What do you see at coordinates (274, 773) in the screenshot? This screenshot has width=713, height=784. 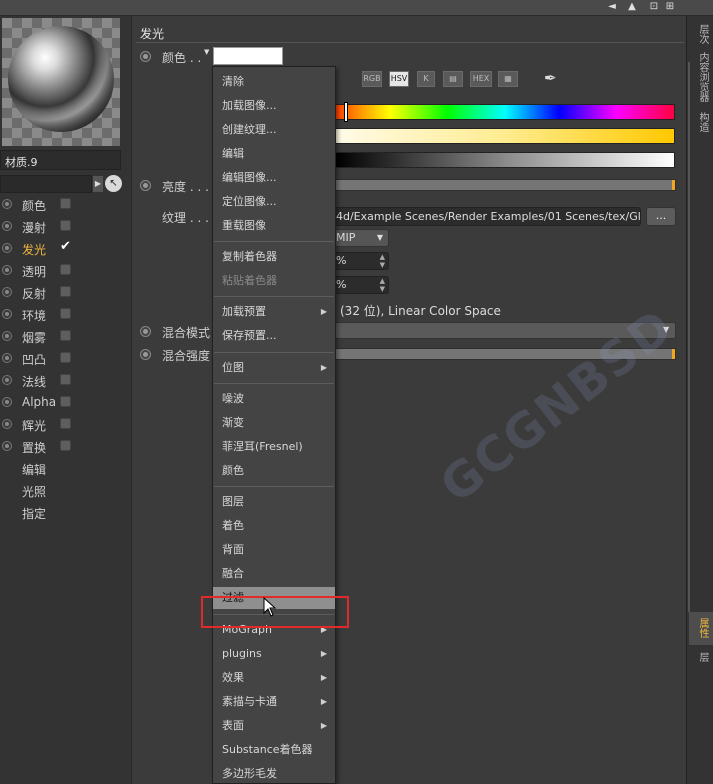 I see `menu-item: 多边形毛发` at bounding box center [274, 773].